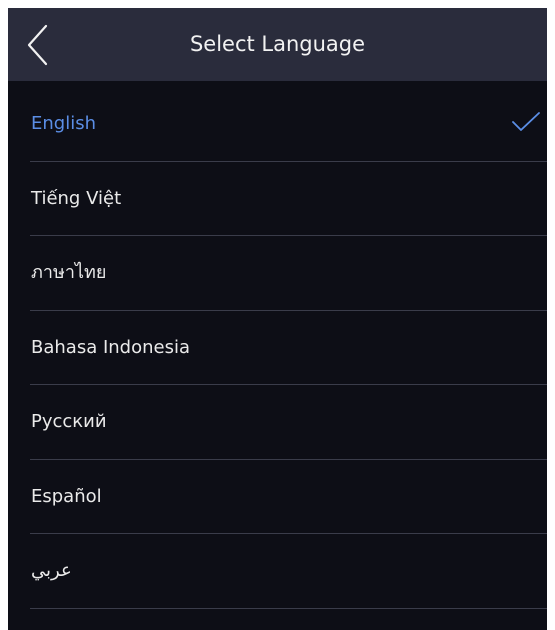 The width and height of the screenshot is (555, 630). I want to click on language-item-arabic: عربي, so click(277, 571).